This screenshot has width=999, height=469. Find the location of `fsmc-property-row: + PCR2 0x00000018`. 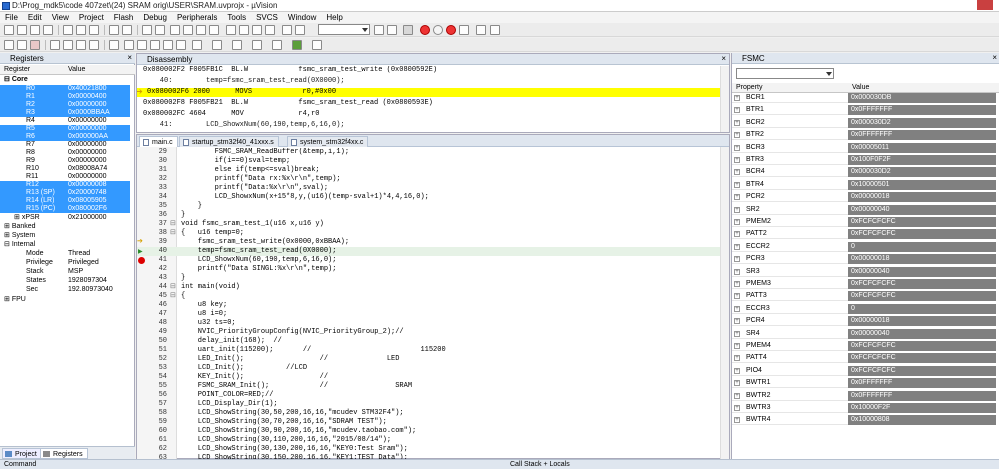

fsmc-property-row: + PCR2 0x00000018 is located at coordinates (864, 197).